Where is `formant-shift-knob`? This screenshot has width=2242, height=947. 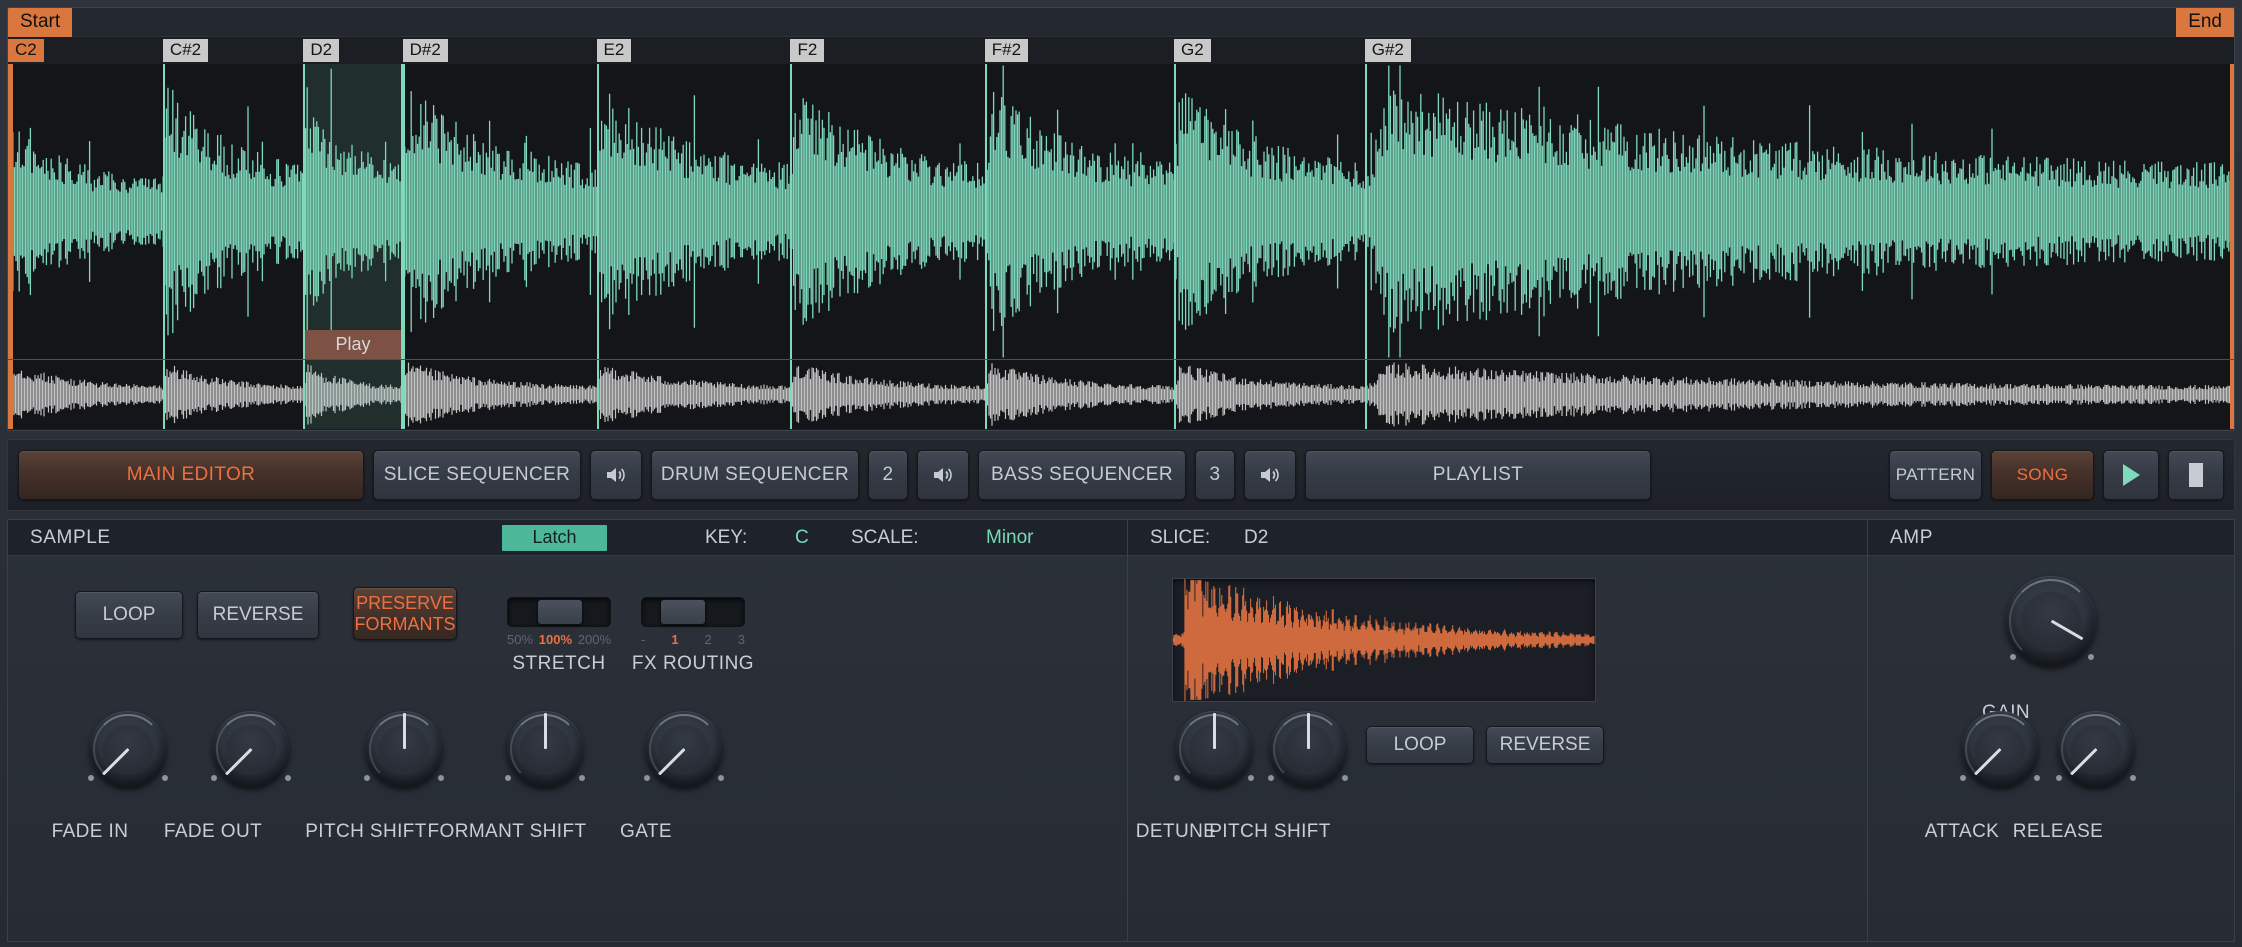 formant-shift-knob is located at coordinates (545, 749).